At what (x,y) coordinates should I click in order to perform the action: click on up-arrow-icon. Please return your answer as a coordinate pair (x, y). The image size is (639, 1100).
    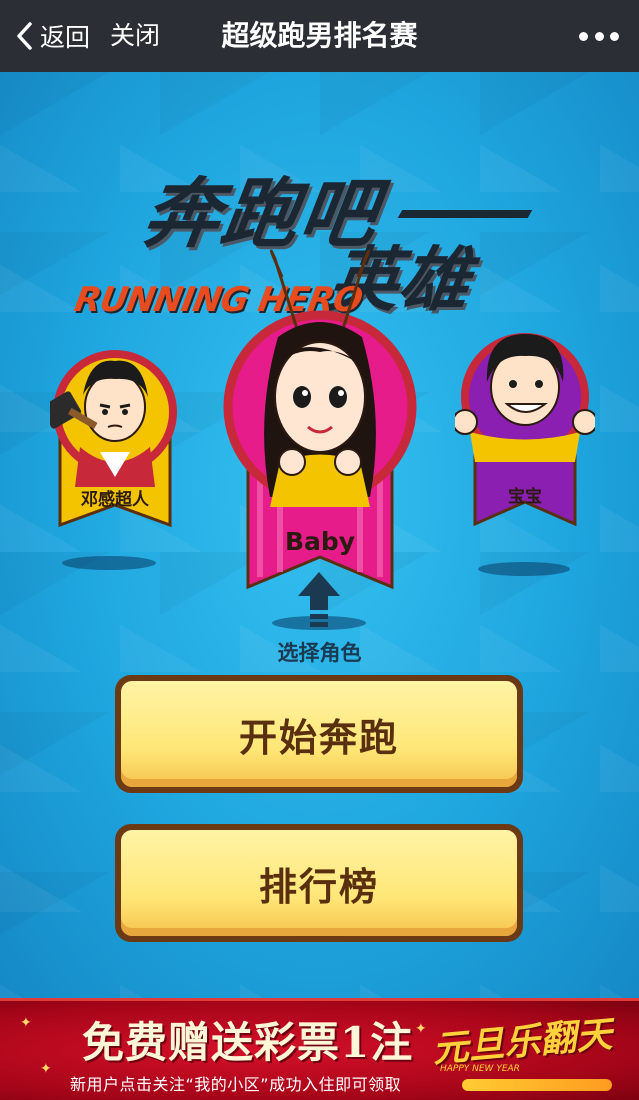
    Looking at the image, I should click on (319, 599).